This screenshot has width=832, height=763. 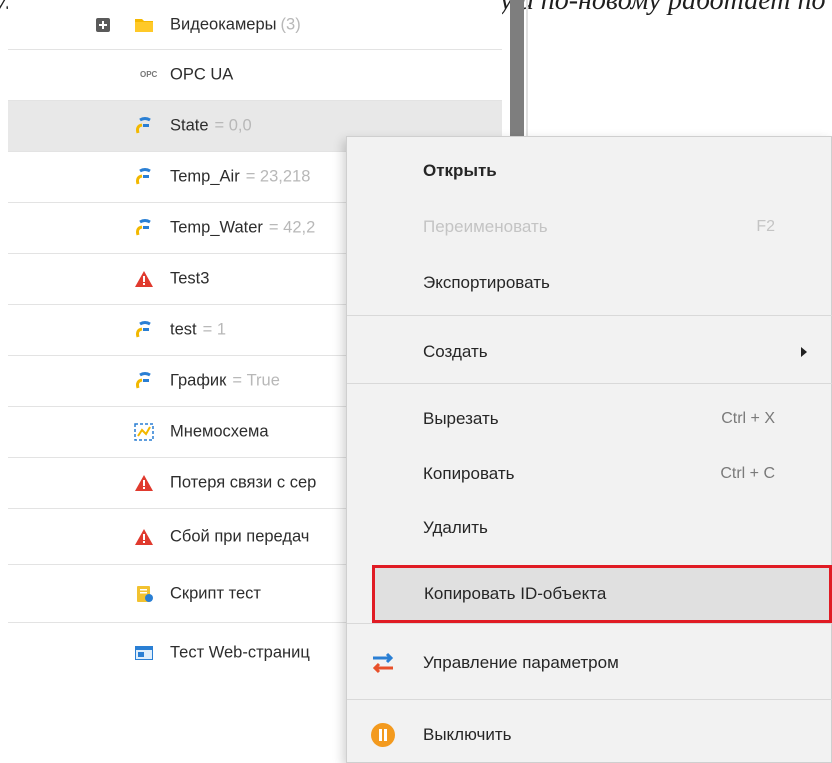 I want to click on expand-icon, so click(x=103, y=24).